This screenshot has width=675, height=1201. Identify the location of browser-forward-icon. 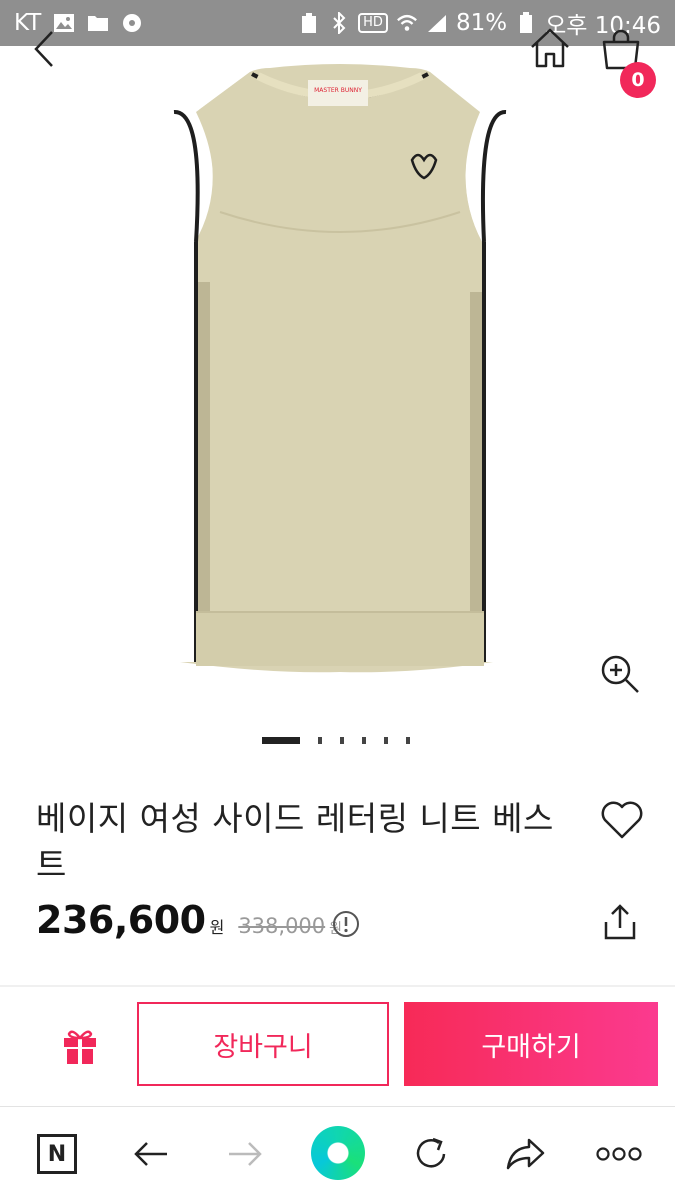
(245, 1154).